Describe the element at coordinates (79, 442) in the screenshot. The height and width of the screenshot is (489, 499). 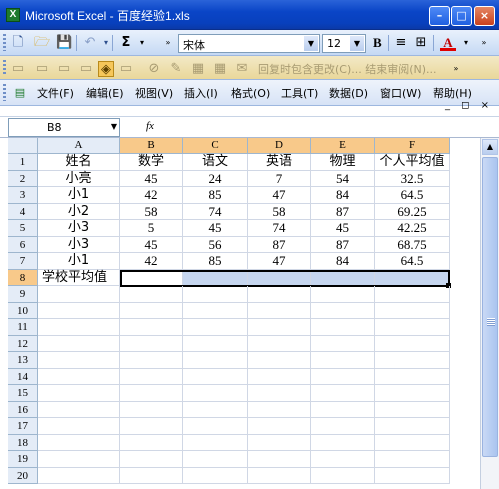
I see `cell-a18` at that location.